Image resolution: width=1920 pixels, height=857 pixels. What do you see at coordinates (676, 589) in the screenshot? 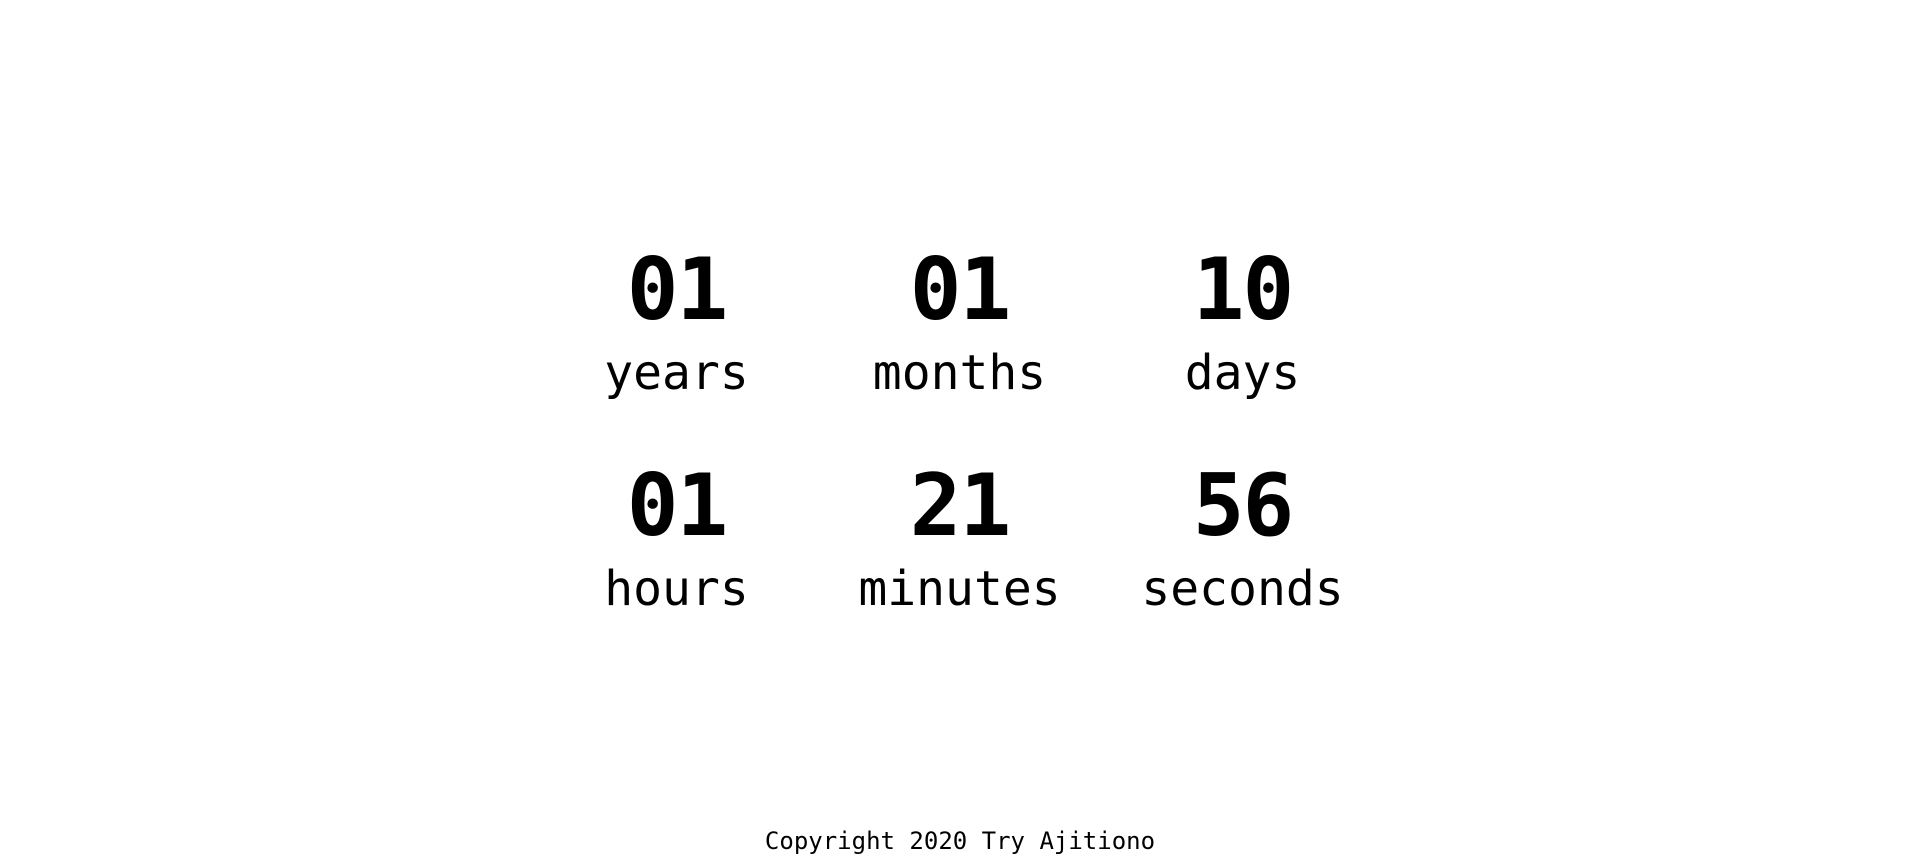
I see `hours-label: hours` at bounding box center [676, 589].